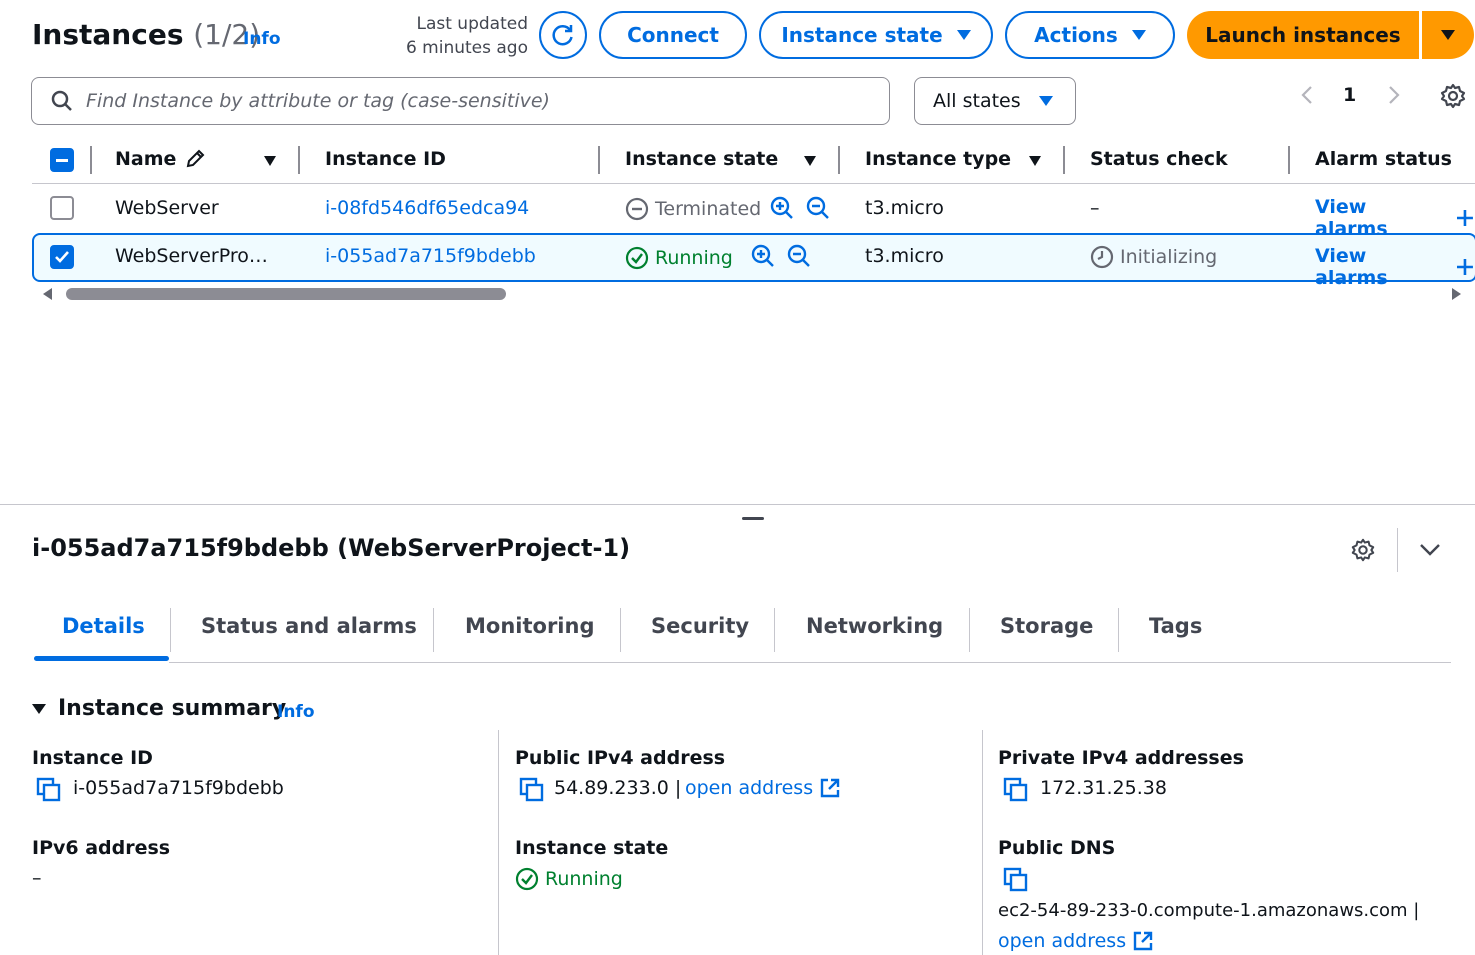 Image resolution: width=1475 pixels, height=955 pixels. I want to click on split-panel-handle, so click(753, 518).